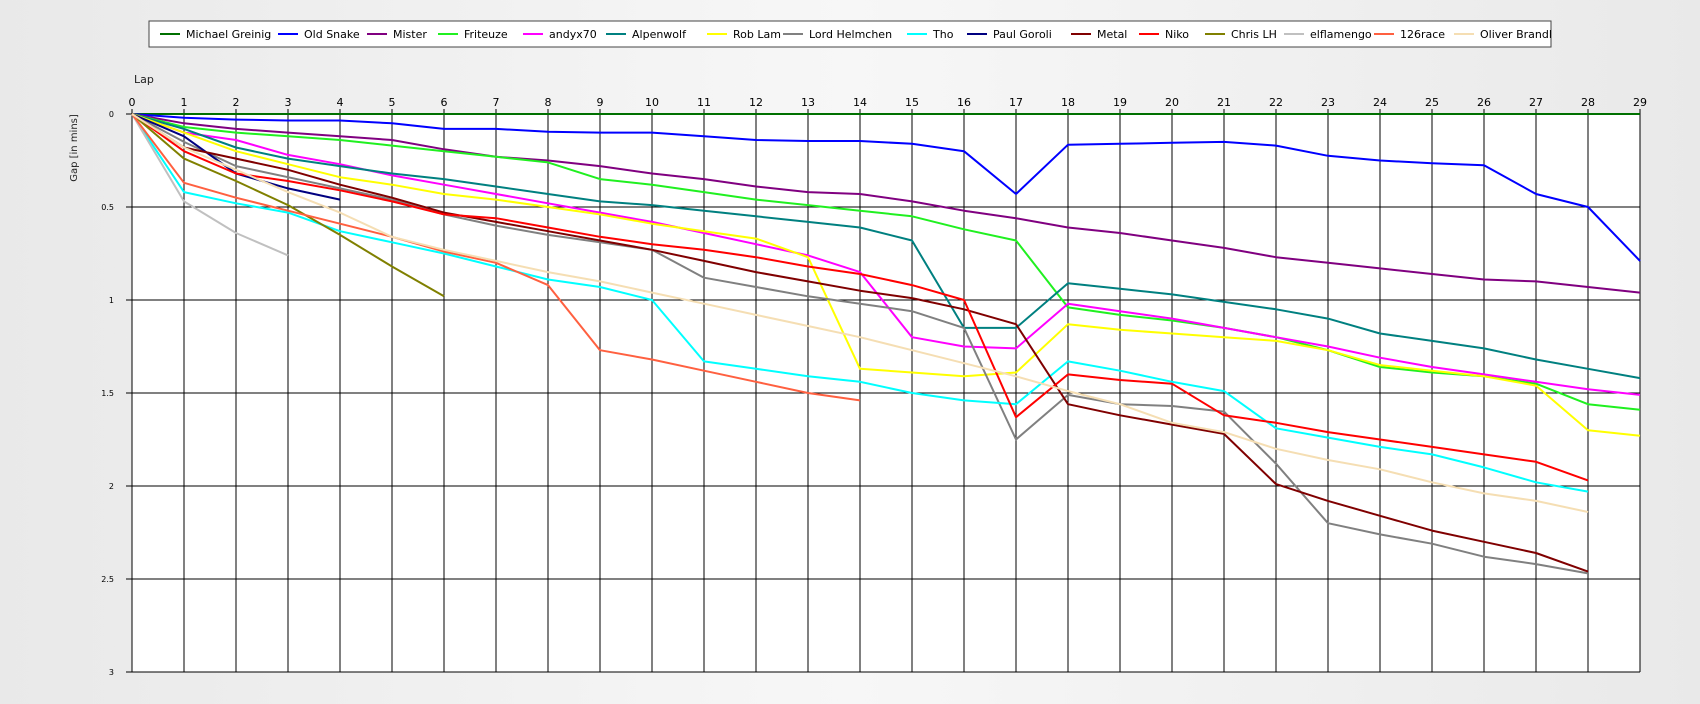 Image resolution: width=1700 pixels, height=704 pixels. What do you see at coordinates (1068, 102) in the screenshot?
I see `x-tick-label: 18` at bounding box center [1068, 102].